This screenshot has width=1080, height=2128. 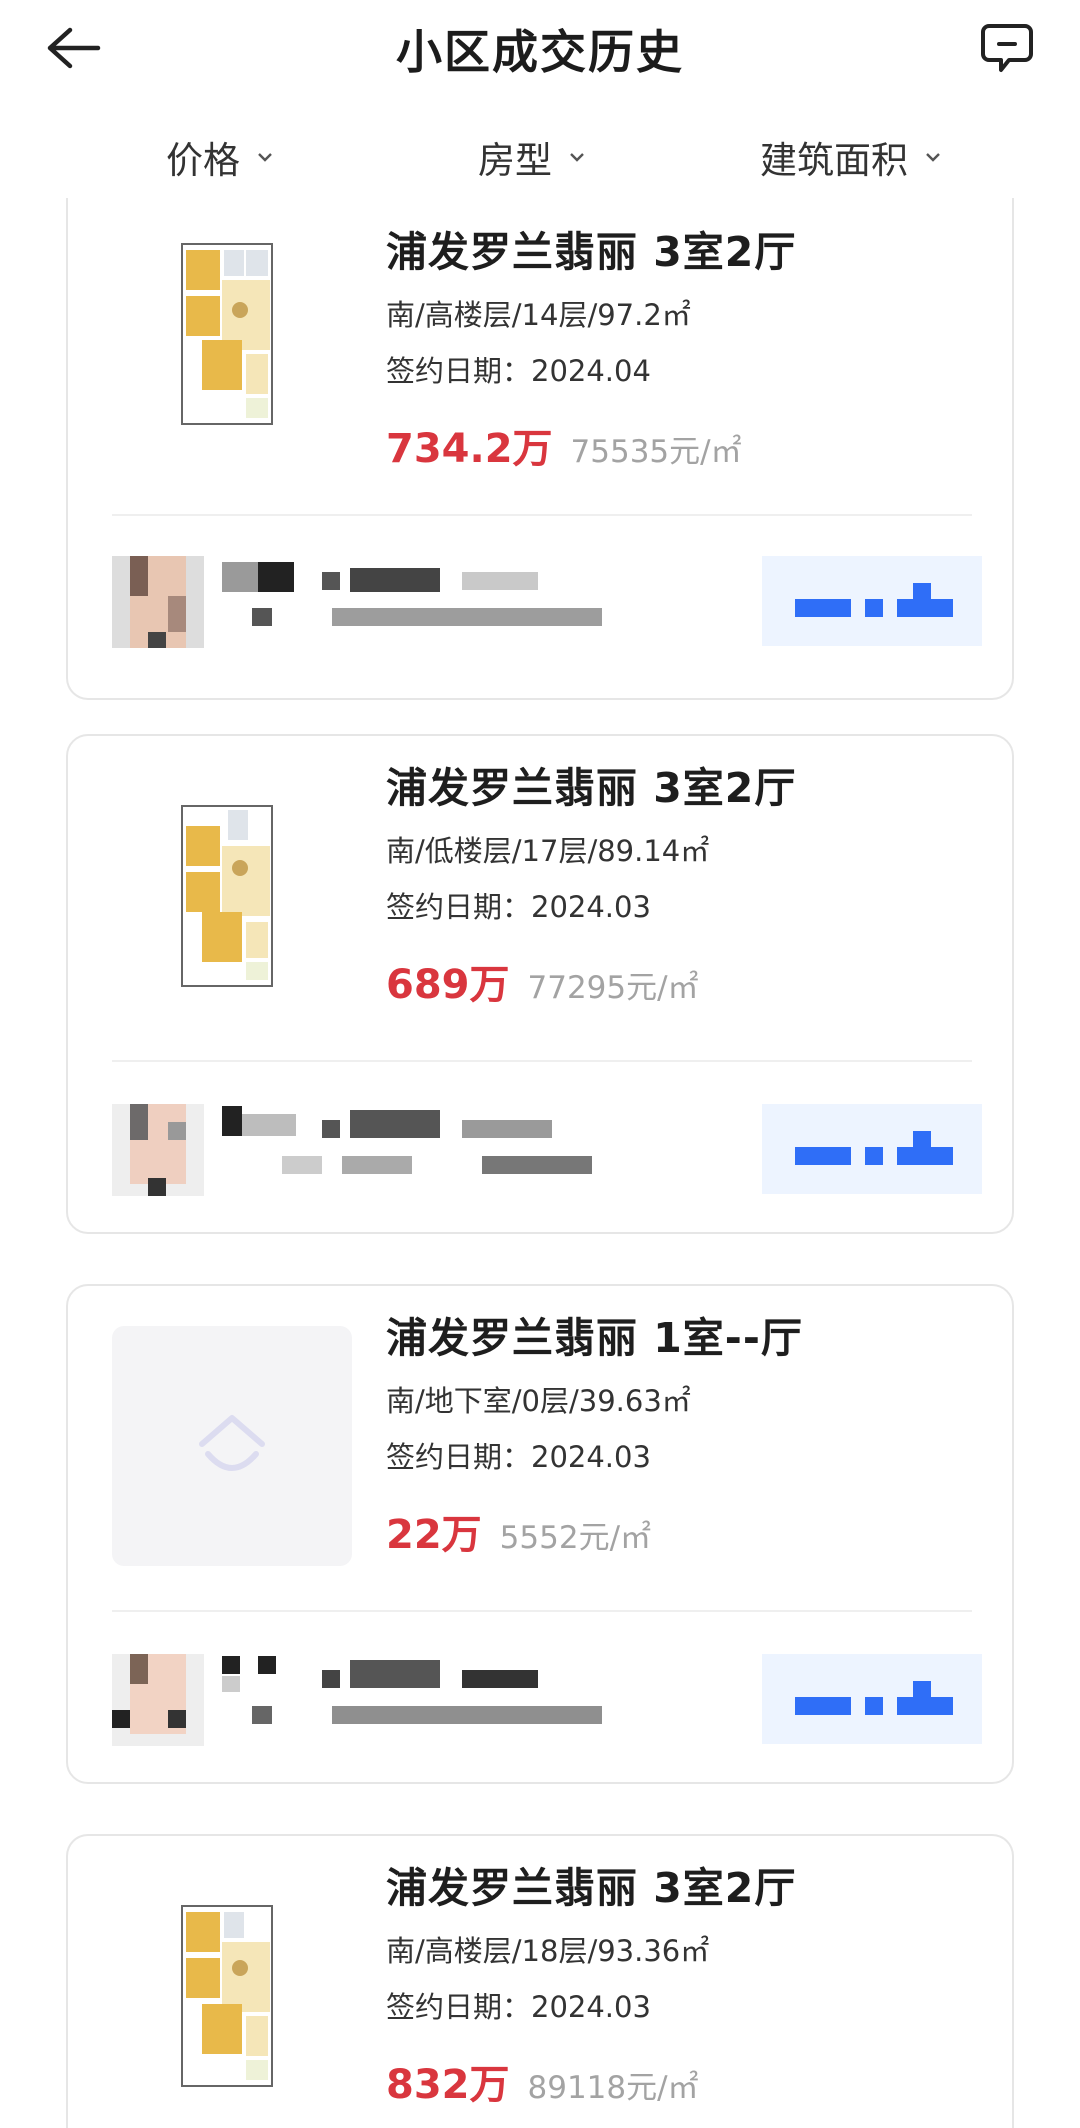 What do you see at coordinates (203, 160) in the screenshot?
I see `filter-label: 价格` at bounding box center [203, 160].